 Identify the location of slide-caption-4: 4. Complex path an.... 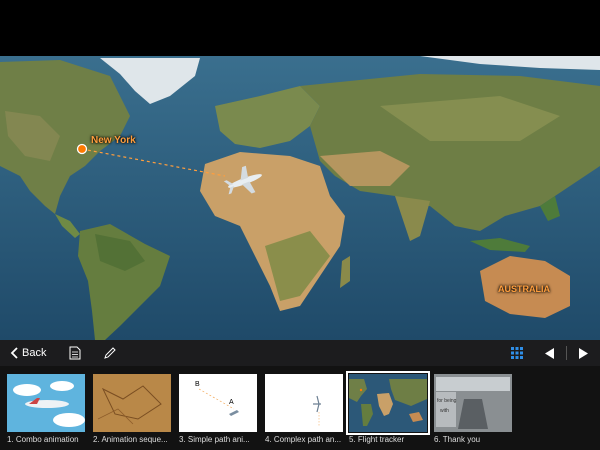
(303, 439).